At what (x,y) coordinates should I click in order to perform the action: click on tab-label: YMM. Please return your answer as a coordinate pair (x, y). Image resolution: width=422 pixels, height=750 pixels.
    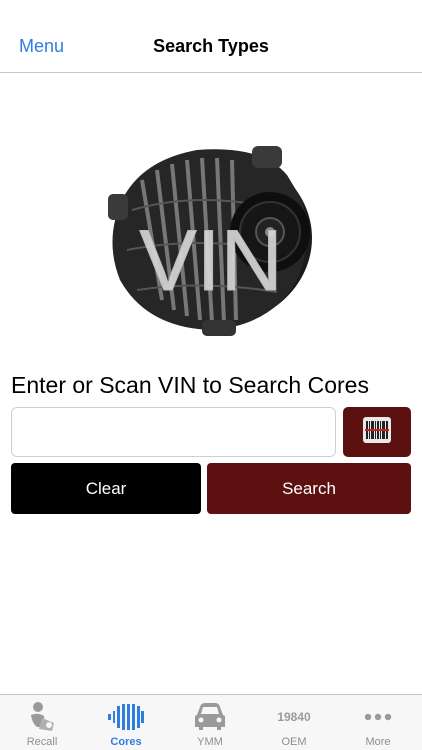
    Looking at the image, I should click on (210, 742).